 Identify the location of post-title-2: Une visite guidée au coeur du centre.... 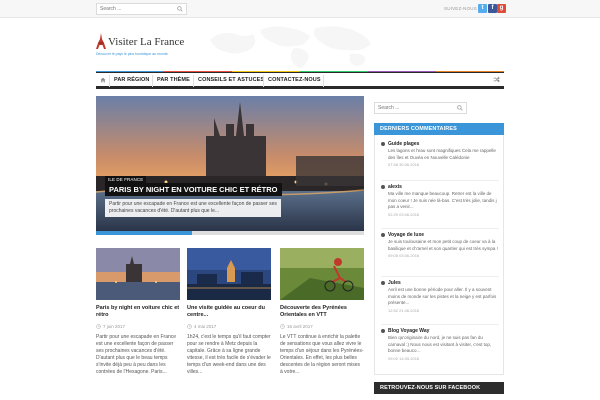
(229, 312).